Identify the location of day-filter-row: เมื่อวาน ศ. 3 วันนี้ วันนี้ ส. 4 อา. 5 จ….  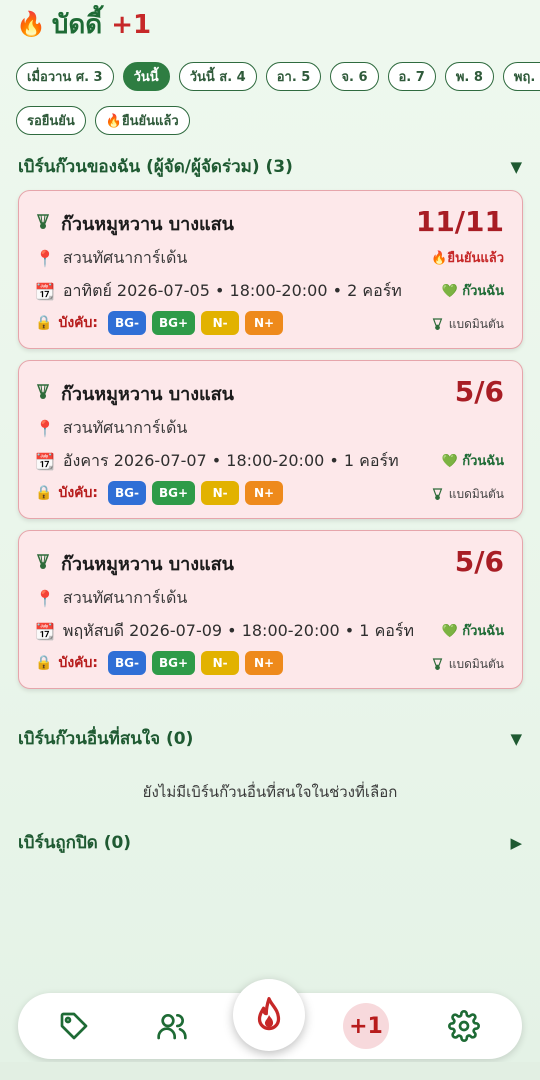
(278, 76).